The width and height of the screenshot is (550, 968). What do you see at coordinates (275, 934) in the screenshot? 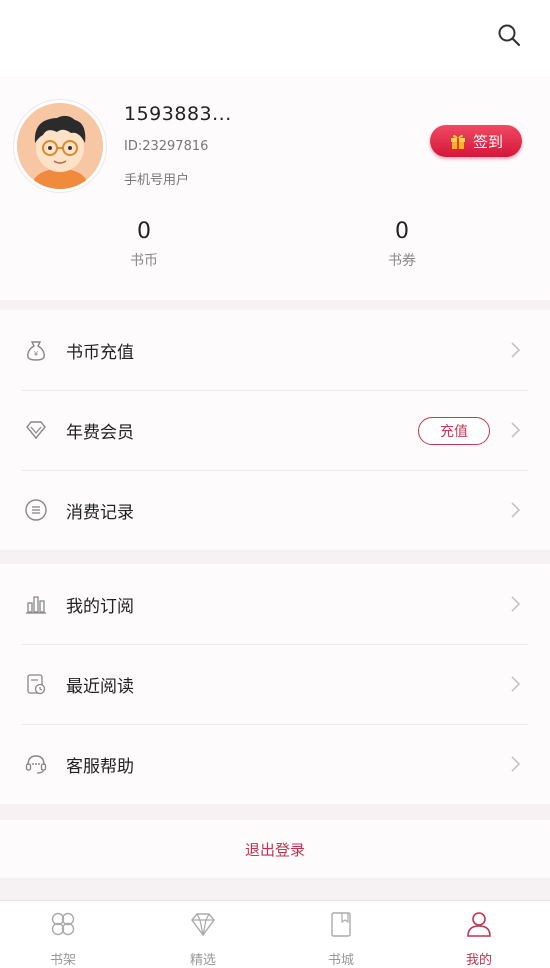
I see `bottom-tab-bar: 书架 精选 书城 我的` at bounding box center [275, 934].